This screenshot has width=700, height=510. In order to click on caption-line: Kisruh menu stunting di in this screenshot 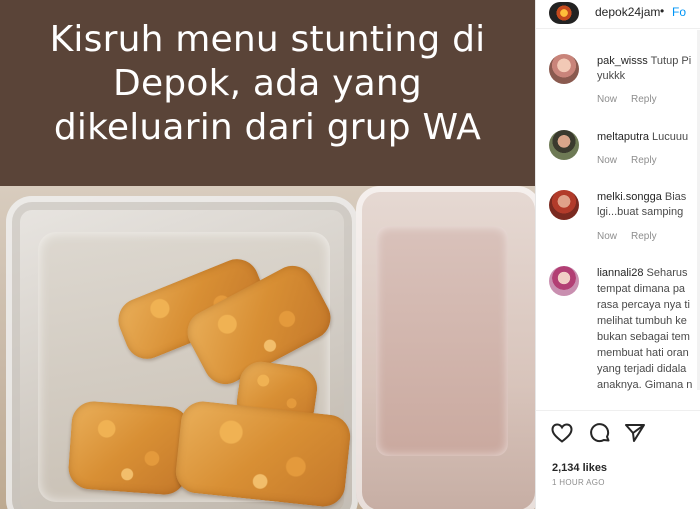, I will do `click(267, 39)`.